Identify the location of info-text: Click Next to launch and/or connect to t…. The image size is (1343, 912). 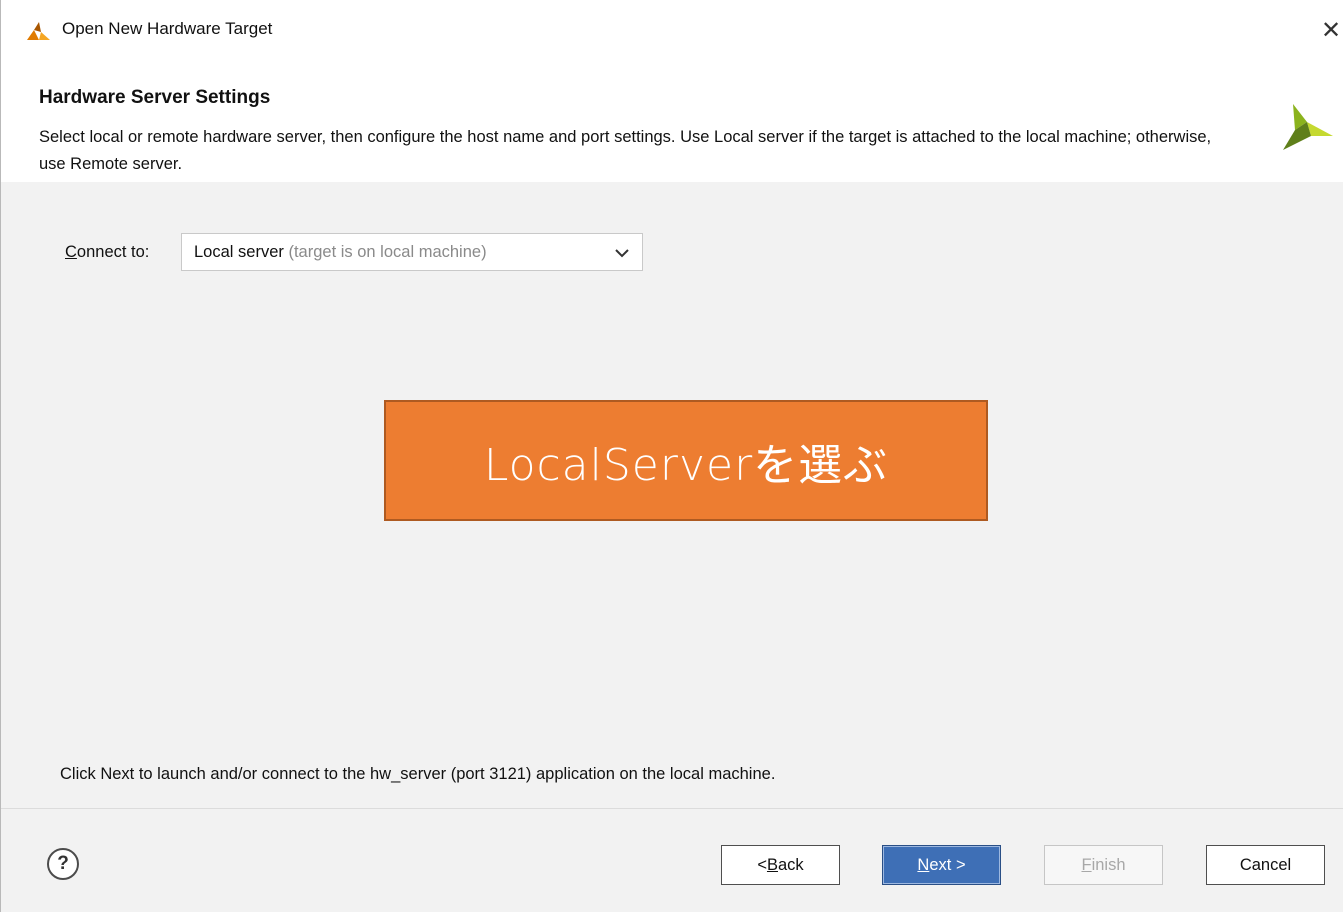
(418, 774).